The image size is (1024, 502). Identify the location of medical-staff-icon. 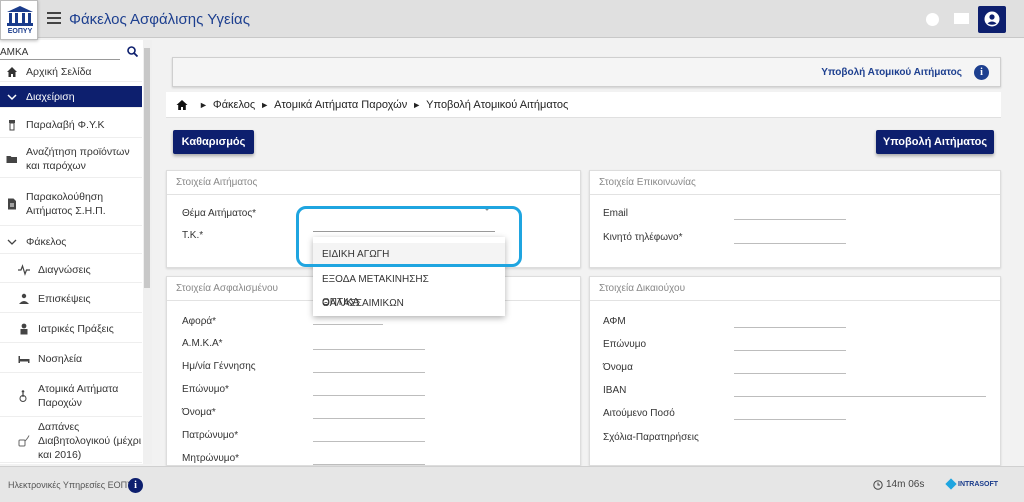
(24, 328).